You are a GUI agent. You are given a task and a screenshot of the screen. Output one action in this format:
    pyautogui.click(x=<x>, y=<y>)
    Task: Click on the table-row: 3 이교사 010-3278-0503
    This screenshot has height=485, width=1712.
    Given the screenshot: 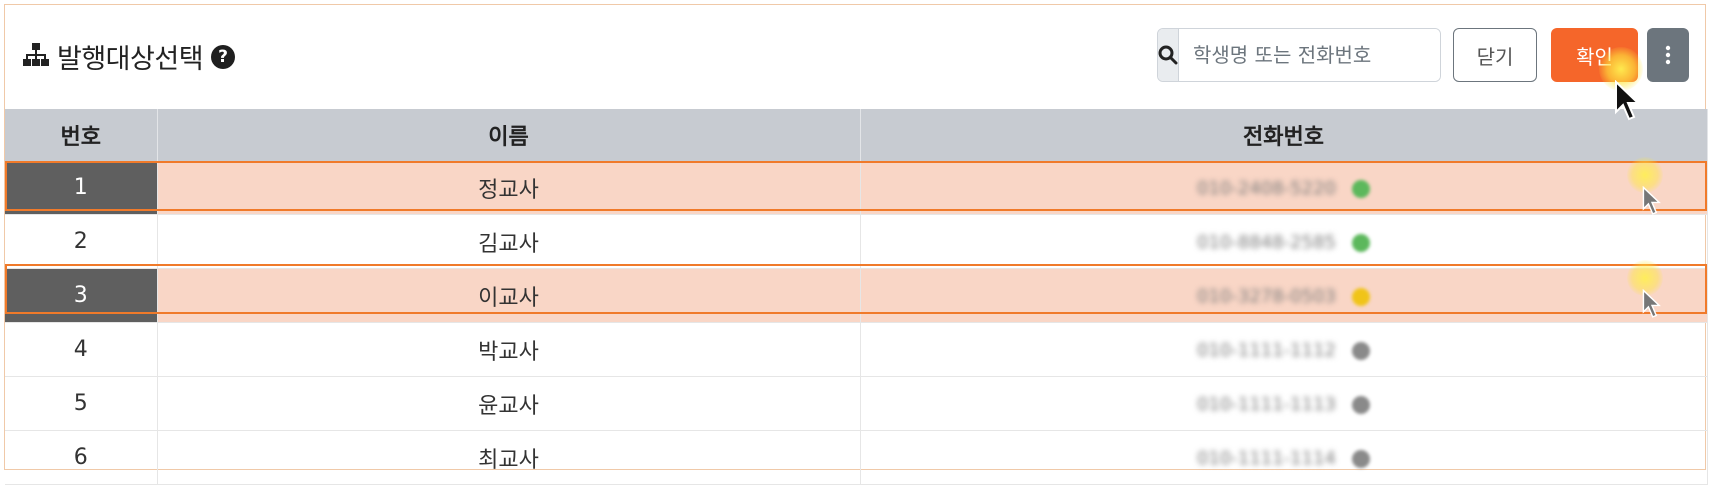 What is the action you would take?
    pyautogui.click(x=856, y=295)
    